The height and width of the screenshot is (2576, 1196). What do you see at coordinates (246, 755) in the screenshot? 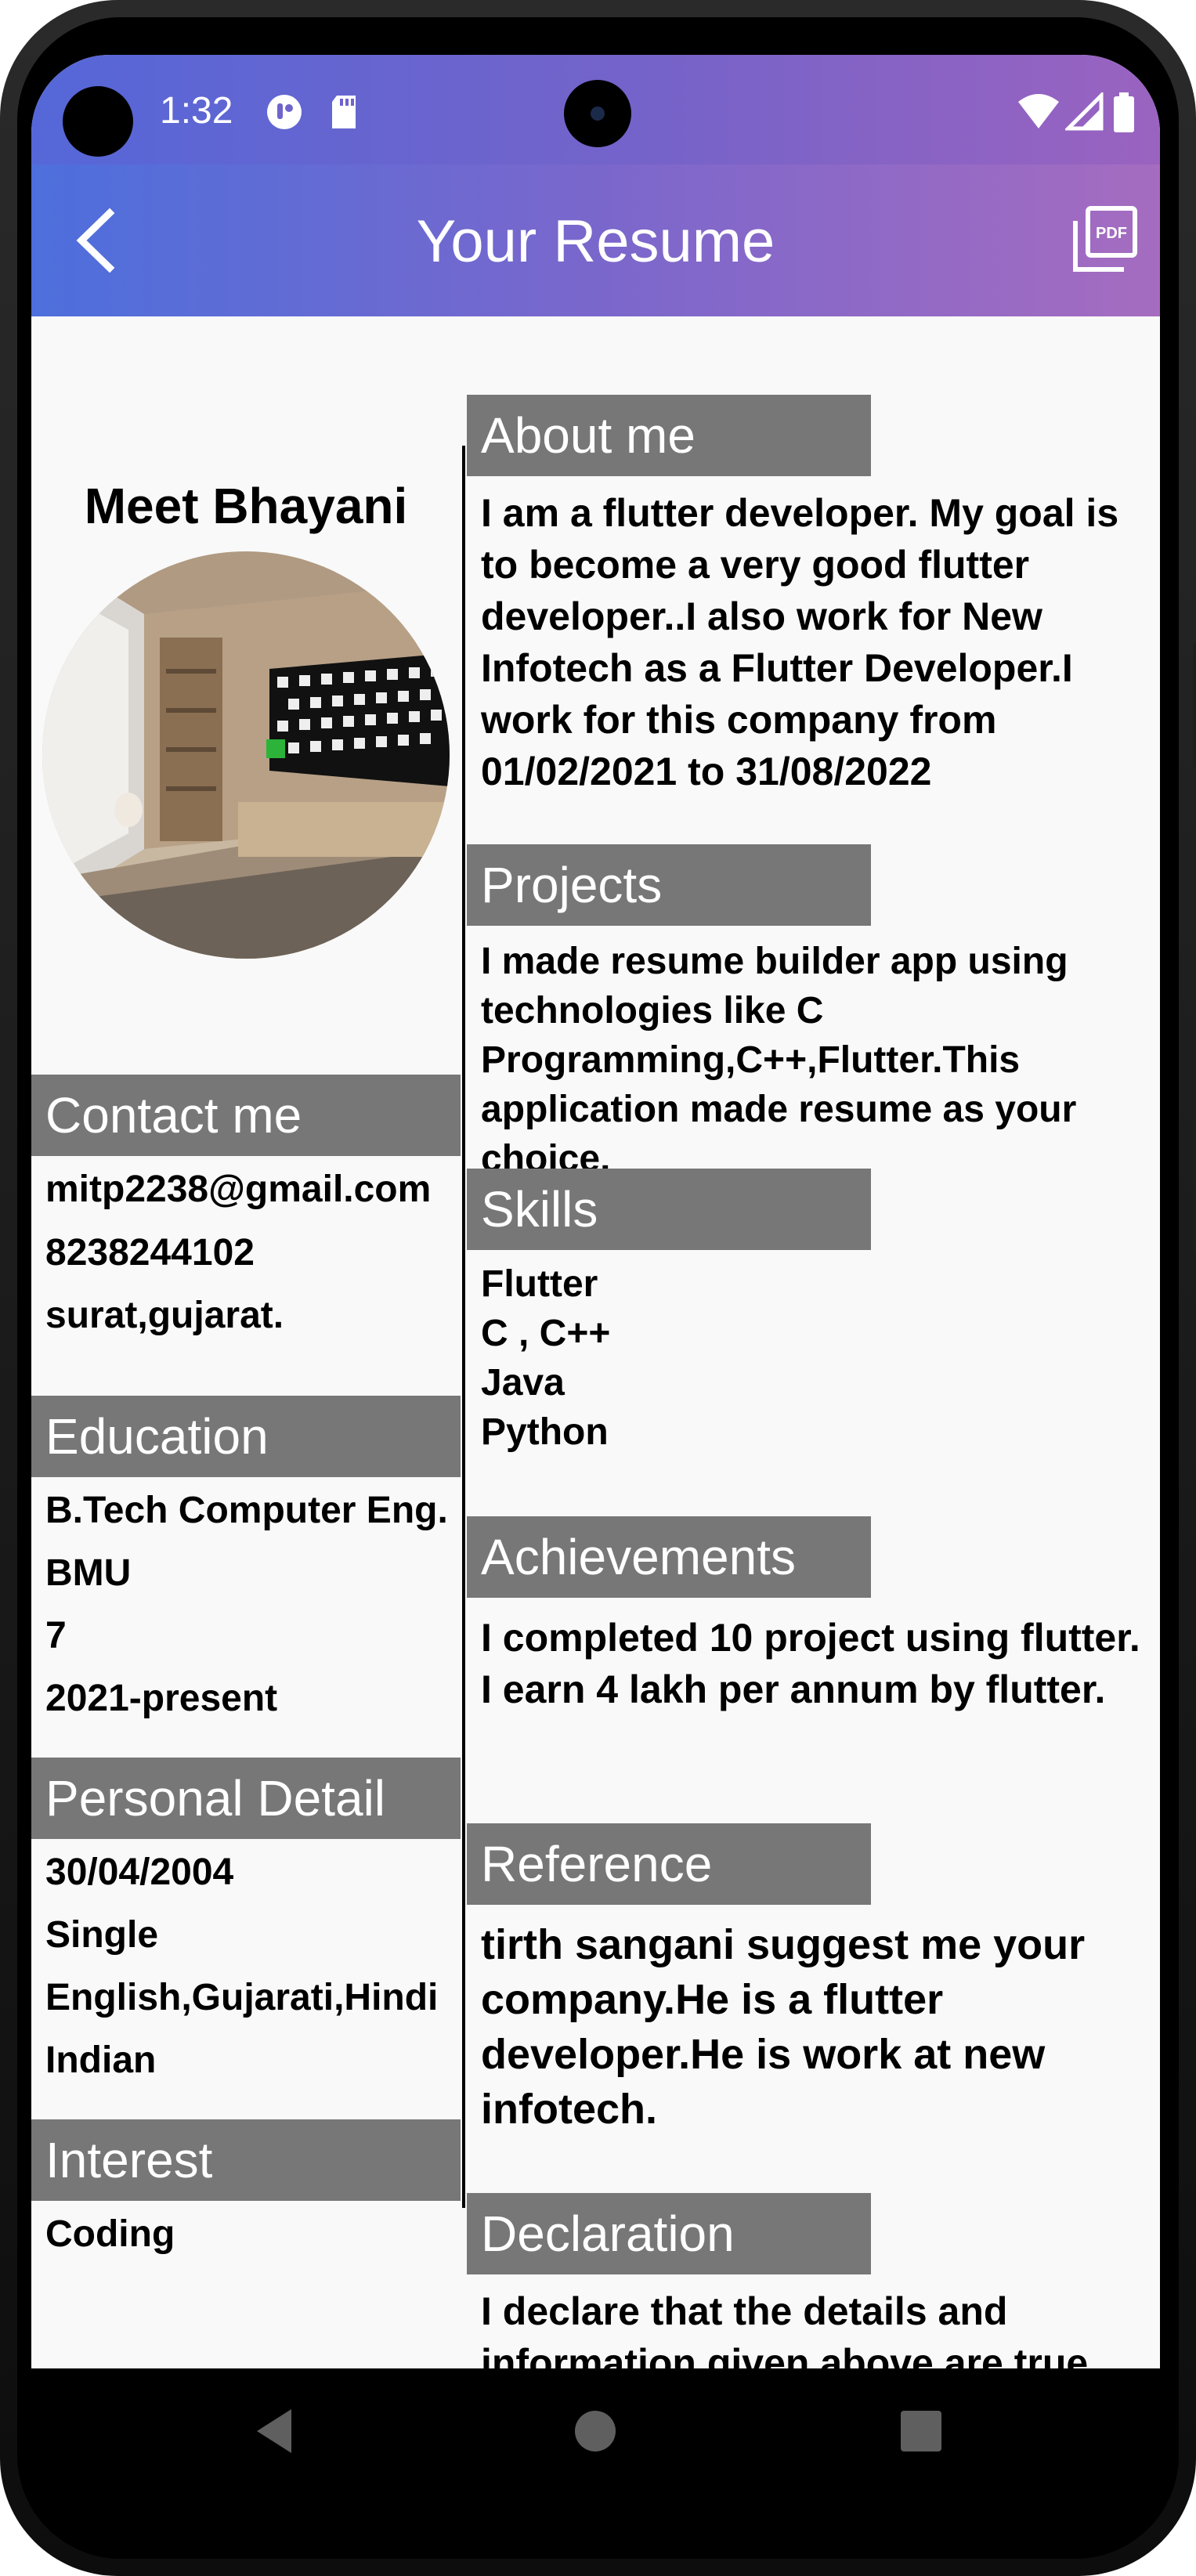
I see `profile-photo` at bounding box center [246, 755].